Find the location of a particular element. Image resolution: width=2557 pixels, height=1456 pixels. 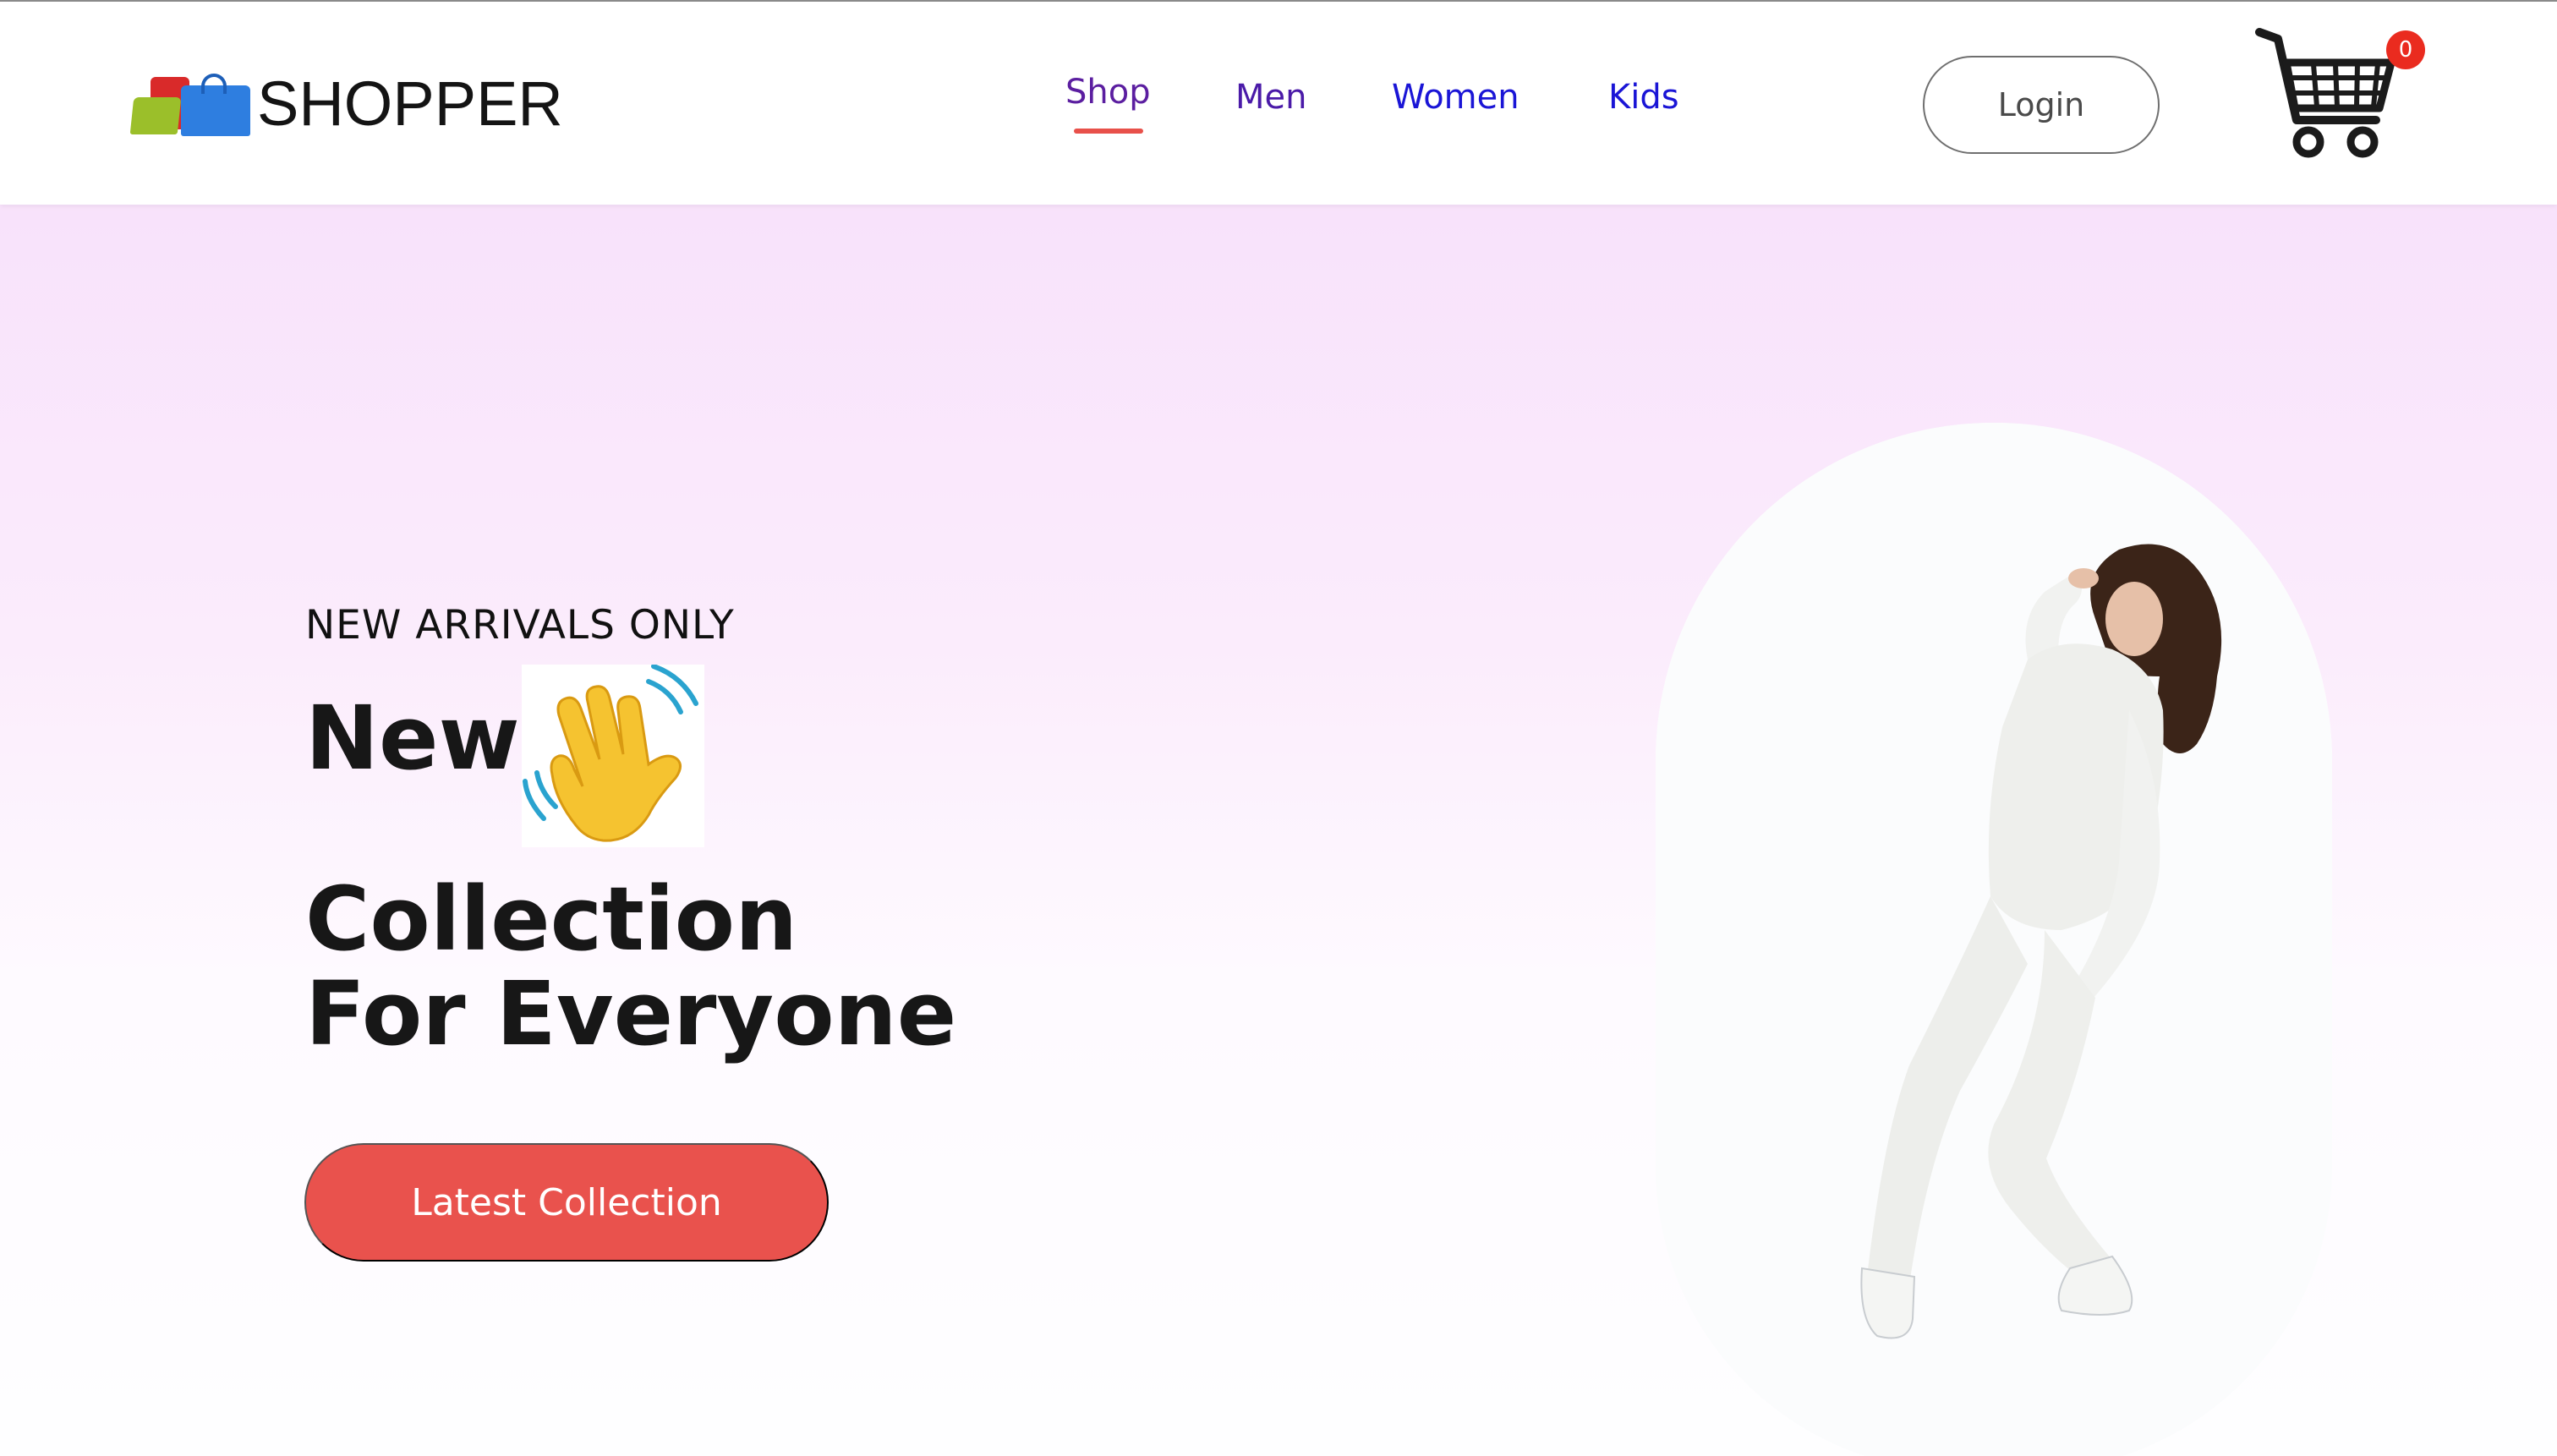

brand-logo: SHOPPER is located at coordinates (346, 104).